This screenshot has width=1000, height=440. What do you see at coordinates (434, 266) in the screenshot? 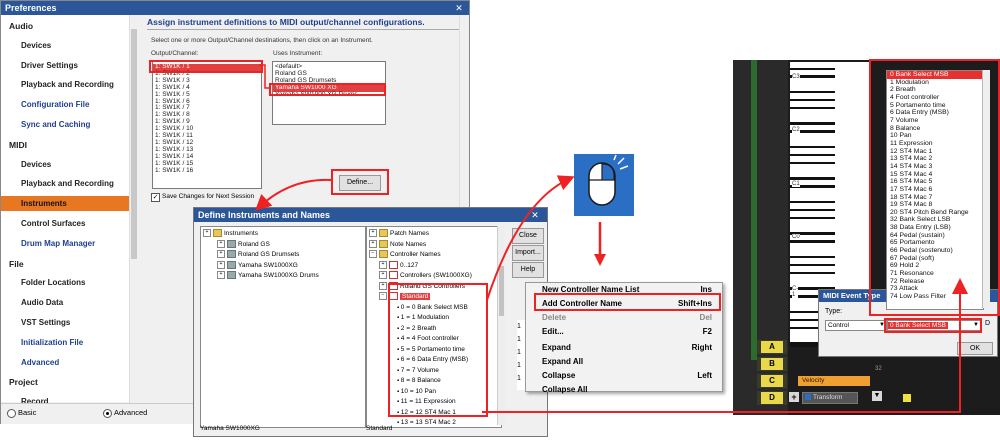
I see `names-tree-node: +0..127` at bounding box center [434, 266].